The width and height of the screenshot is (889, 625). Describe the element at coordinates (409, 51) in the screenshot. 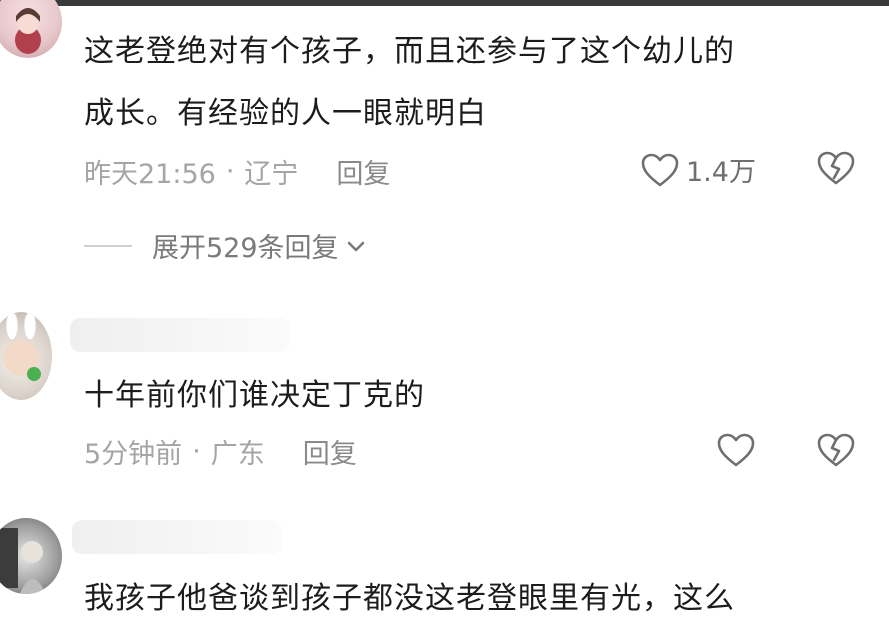

I see `comment-text: 这老登绝对有个孩子，而且还参与了这个幼儿的` at that location.